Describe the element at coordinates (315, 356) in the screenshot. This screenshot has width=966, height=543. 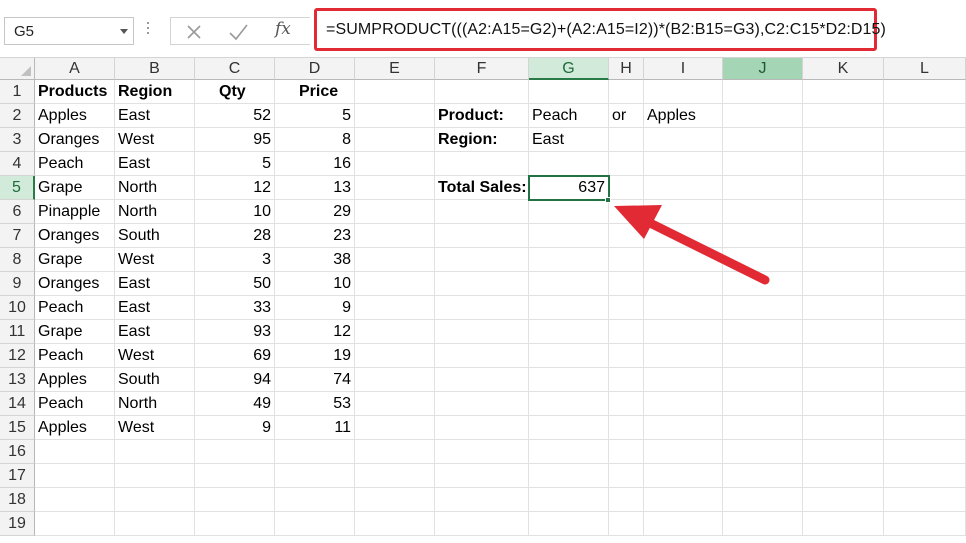
I see `table-cell-price: 19` at that location.